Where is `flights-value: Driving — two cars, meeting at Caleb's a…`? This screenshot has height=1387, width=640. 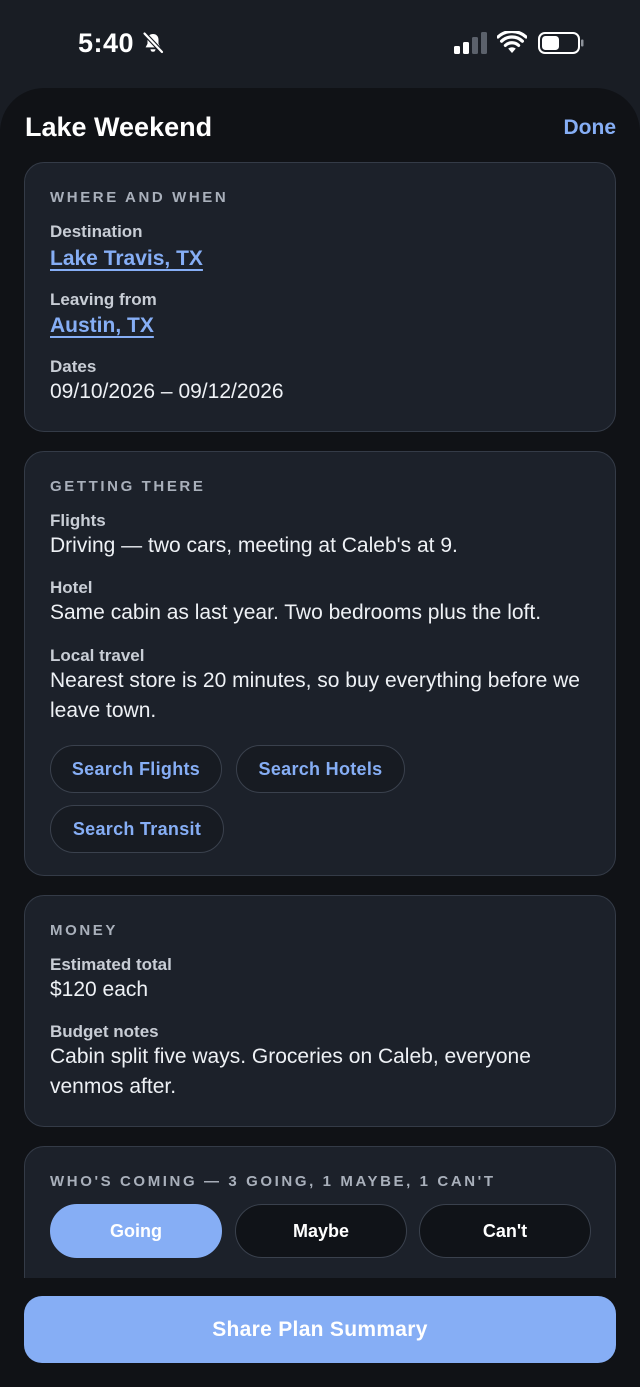
flights-value: Driving — two cars, meeting at Caleb's a… is located at coordinates (254, 545).